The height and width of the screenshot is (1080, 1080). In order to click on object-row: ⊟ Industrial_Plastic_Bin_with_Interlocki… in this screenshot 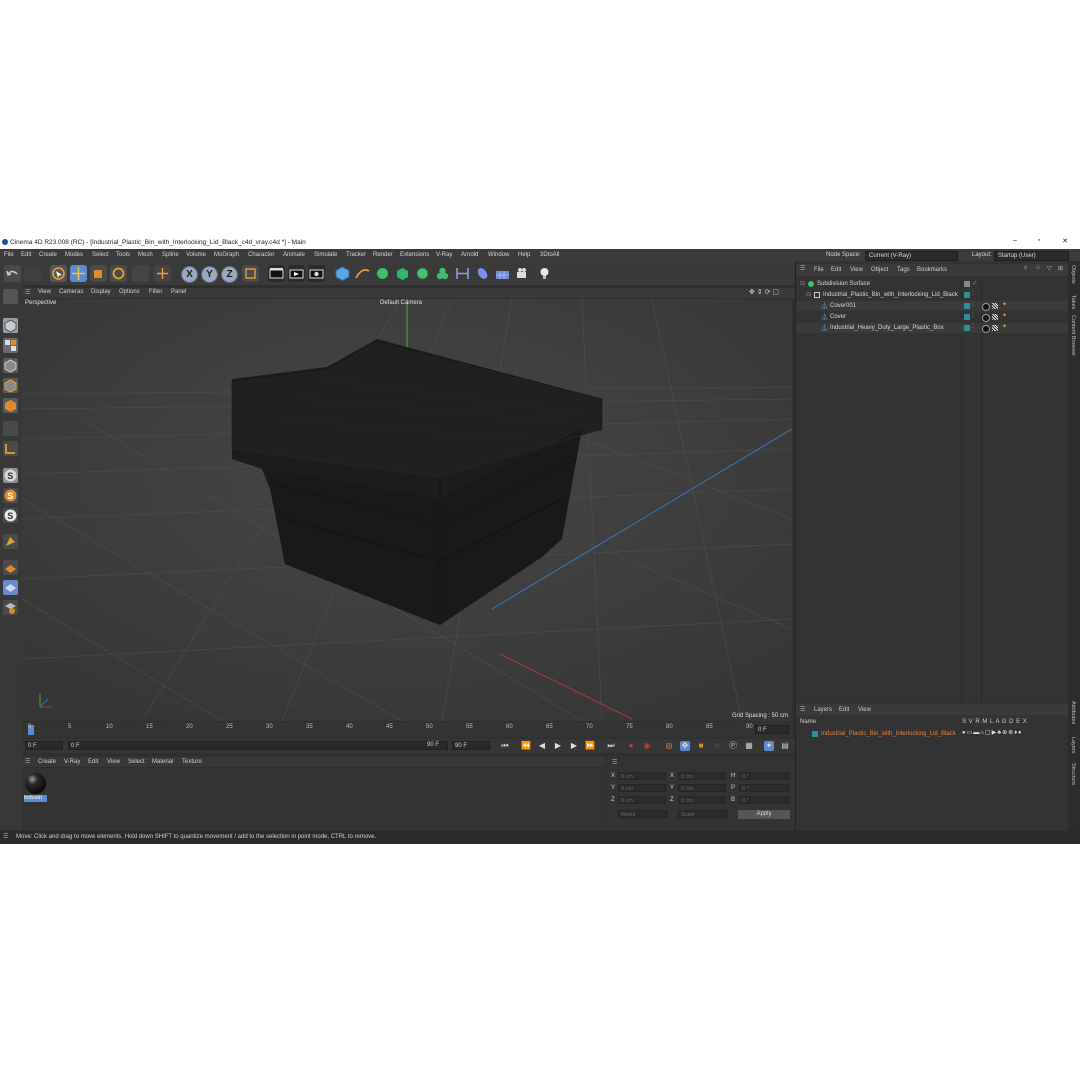, I will do `click(932, 295)`.